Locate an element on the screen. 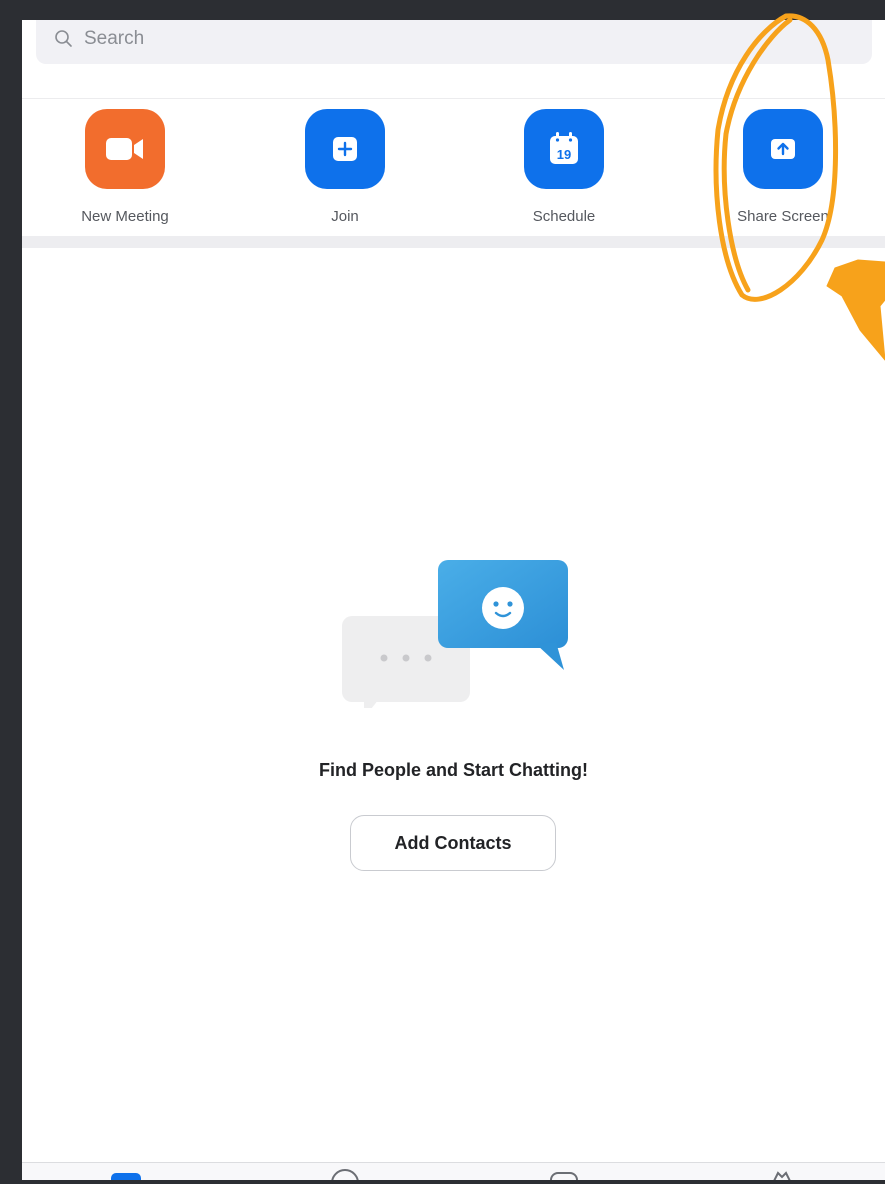 The width and height of the screenshot is (885, 1184). add-contacts-button: Add Contacts is located at coordinates (453, 843).